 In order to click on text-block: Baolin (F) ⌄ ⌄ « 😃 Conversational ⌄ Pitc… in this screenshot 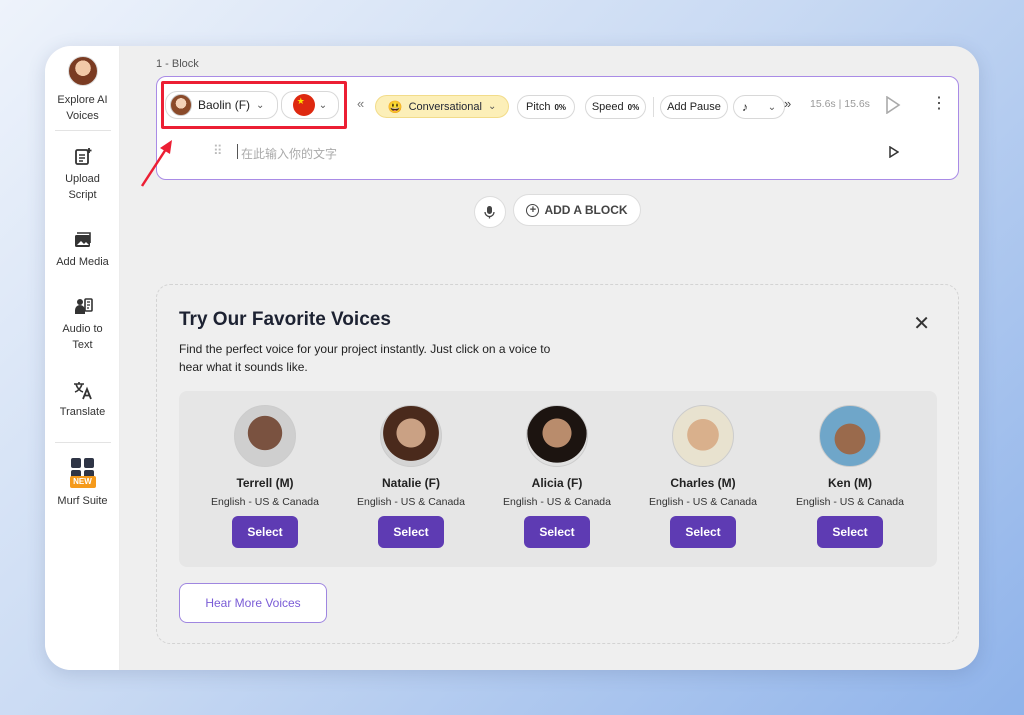, I will do `click(557, 128)`.